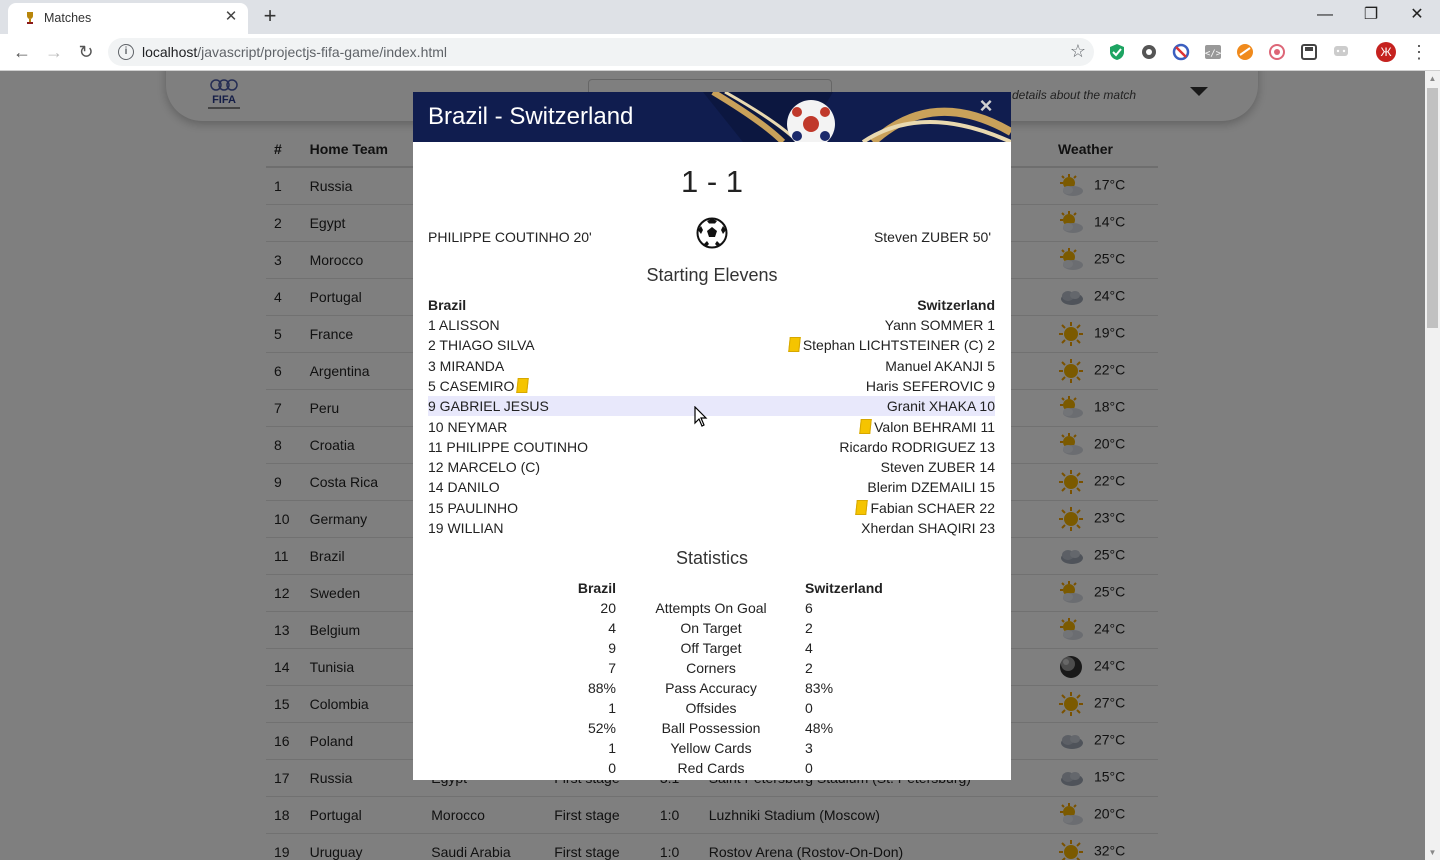 This screenshot has width=1440, height=860. Describe the element at coordinates (711, 528) in the screenshot. I see `lineup-row: 19 WILLIAN Xherdan SHAQIRI 23` at that location.